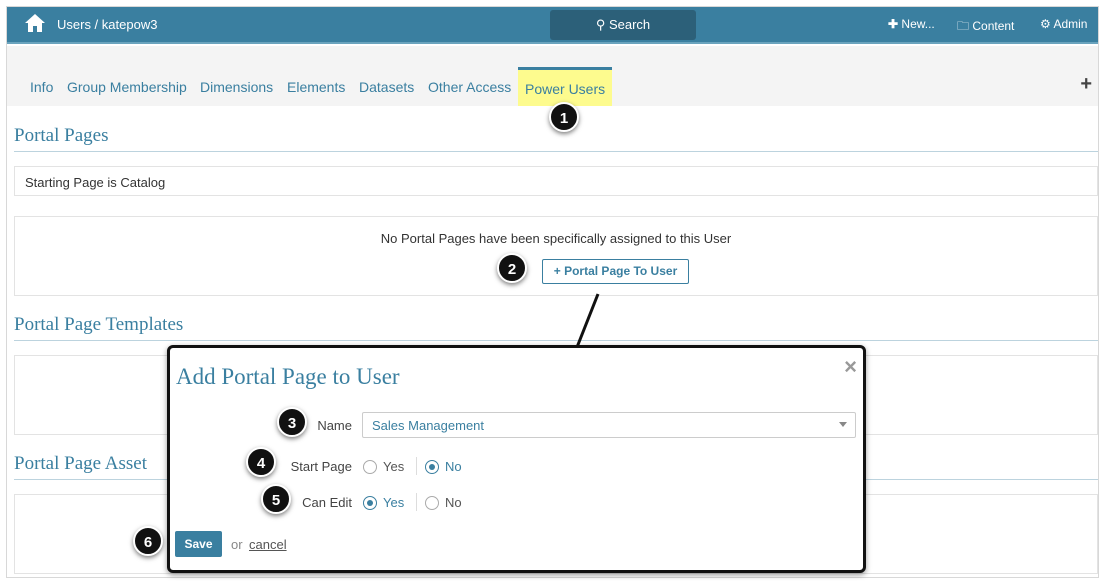  Describe the element at coordinates (850, 367) in the screenshot. I see `close-icon: ×` at that location.